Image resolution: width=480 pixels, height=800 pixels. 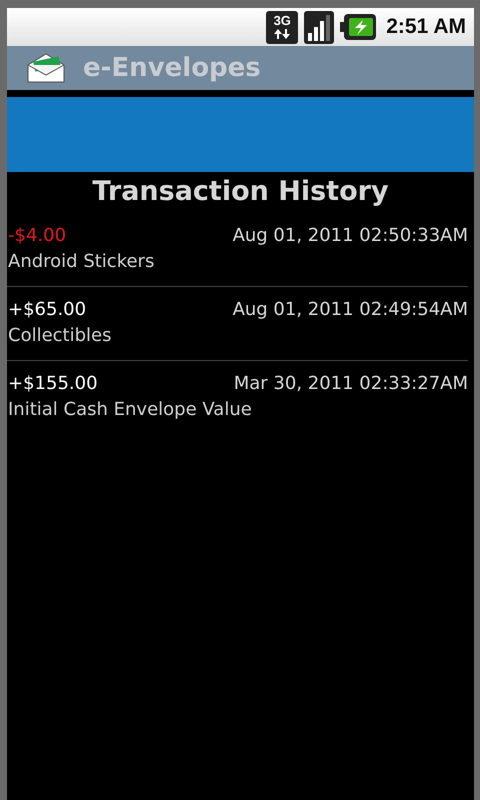 I want to click on description: Android Stickers, so click(x=82, y=261).